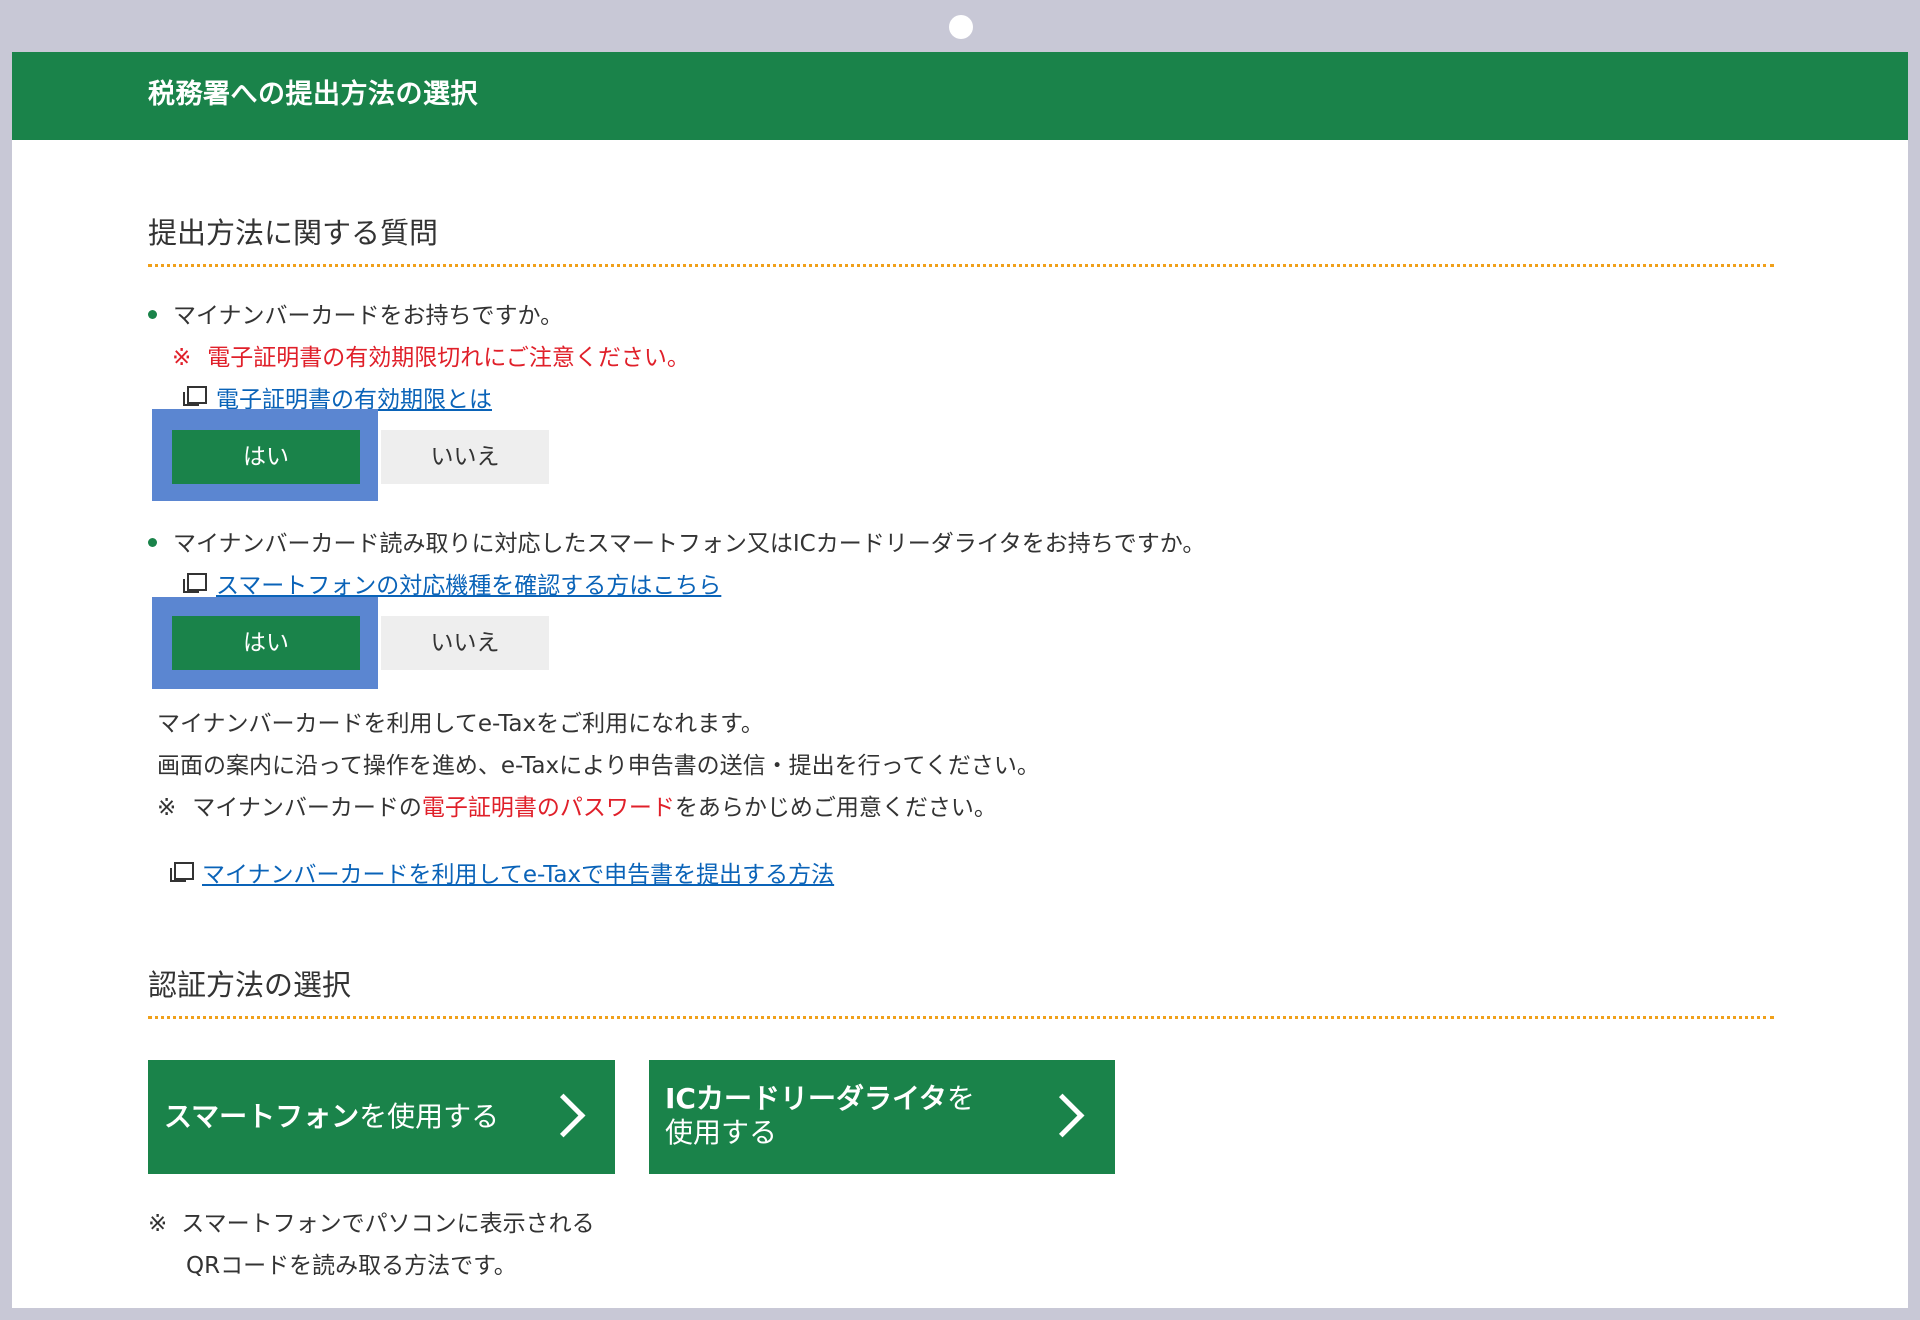 This screenshot has height=1320, width=1920. I want to click on section-title-authentication: 認証方法の選択, so click(250, 985).